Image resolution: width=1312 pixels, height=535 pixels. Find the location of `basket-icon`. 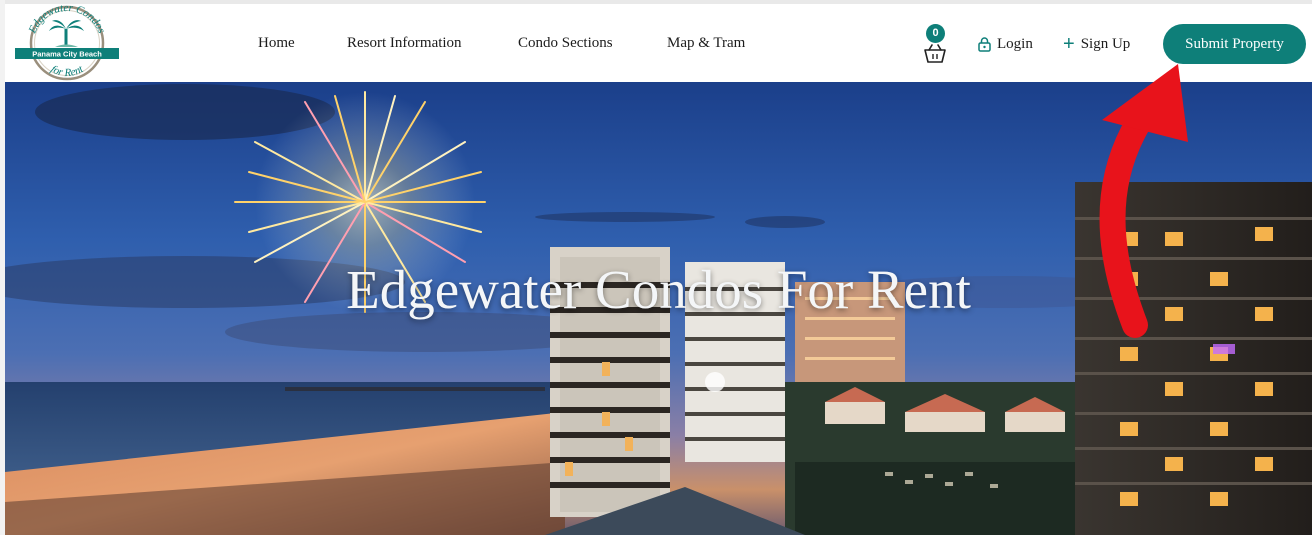

basket-icon is located at coordinates (935, 53).